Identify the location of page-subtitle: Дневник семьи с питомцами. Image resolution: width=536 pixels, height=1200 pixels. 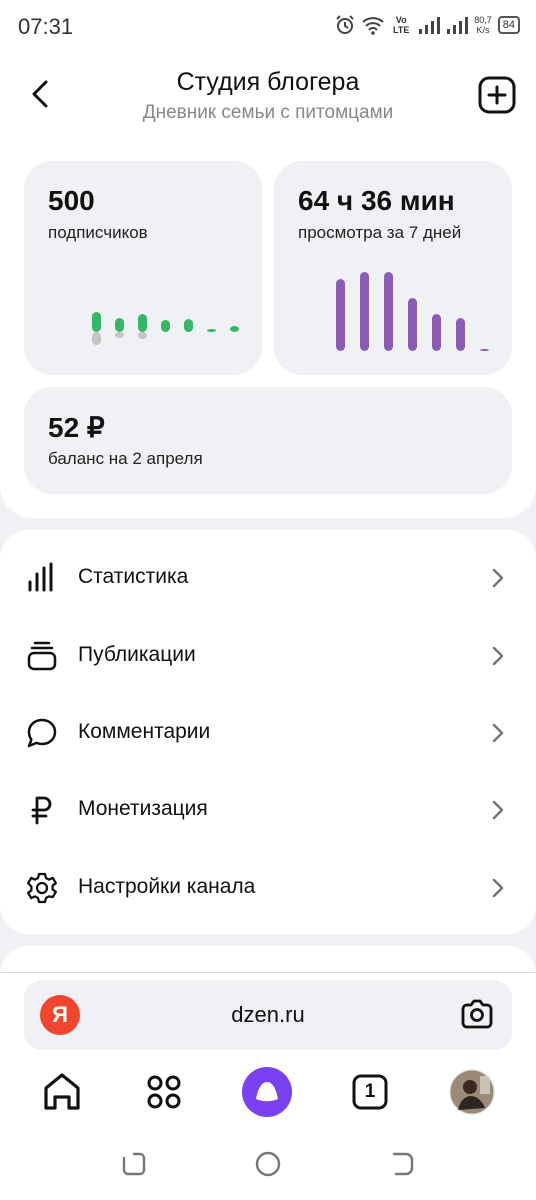
(268, 112).